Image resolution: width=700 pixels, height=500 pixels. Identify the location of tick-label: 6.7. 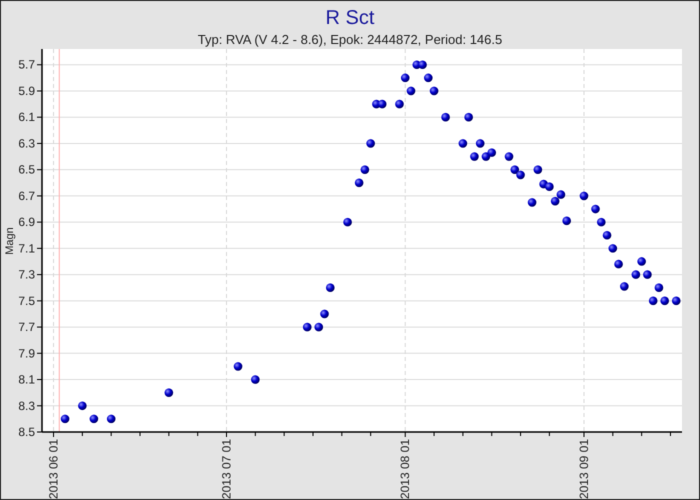
(26, 195).